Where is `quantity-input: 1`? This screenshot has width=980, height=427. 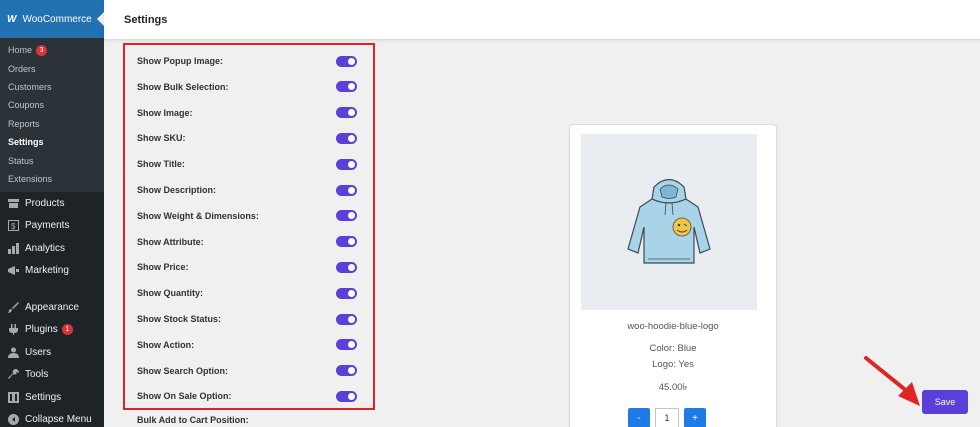
quantity-input: 1 is located at coordinates (667, 417).